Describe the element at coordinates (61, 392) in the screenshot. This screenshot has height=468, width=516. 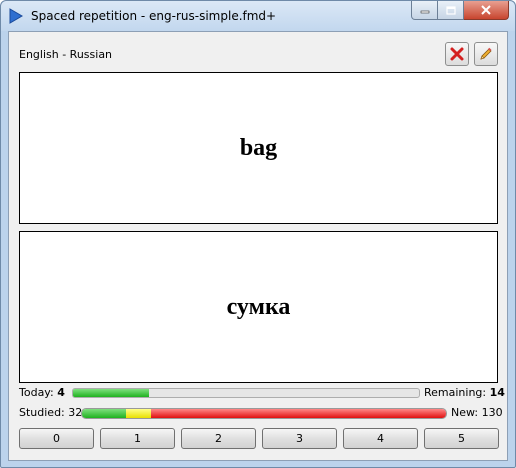
I see `today-value: 4` at that location.